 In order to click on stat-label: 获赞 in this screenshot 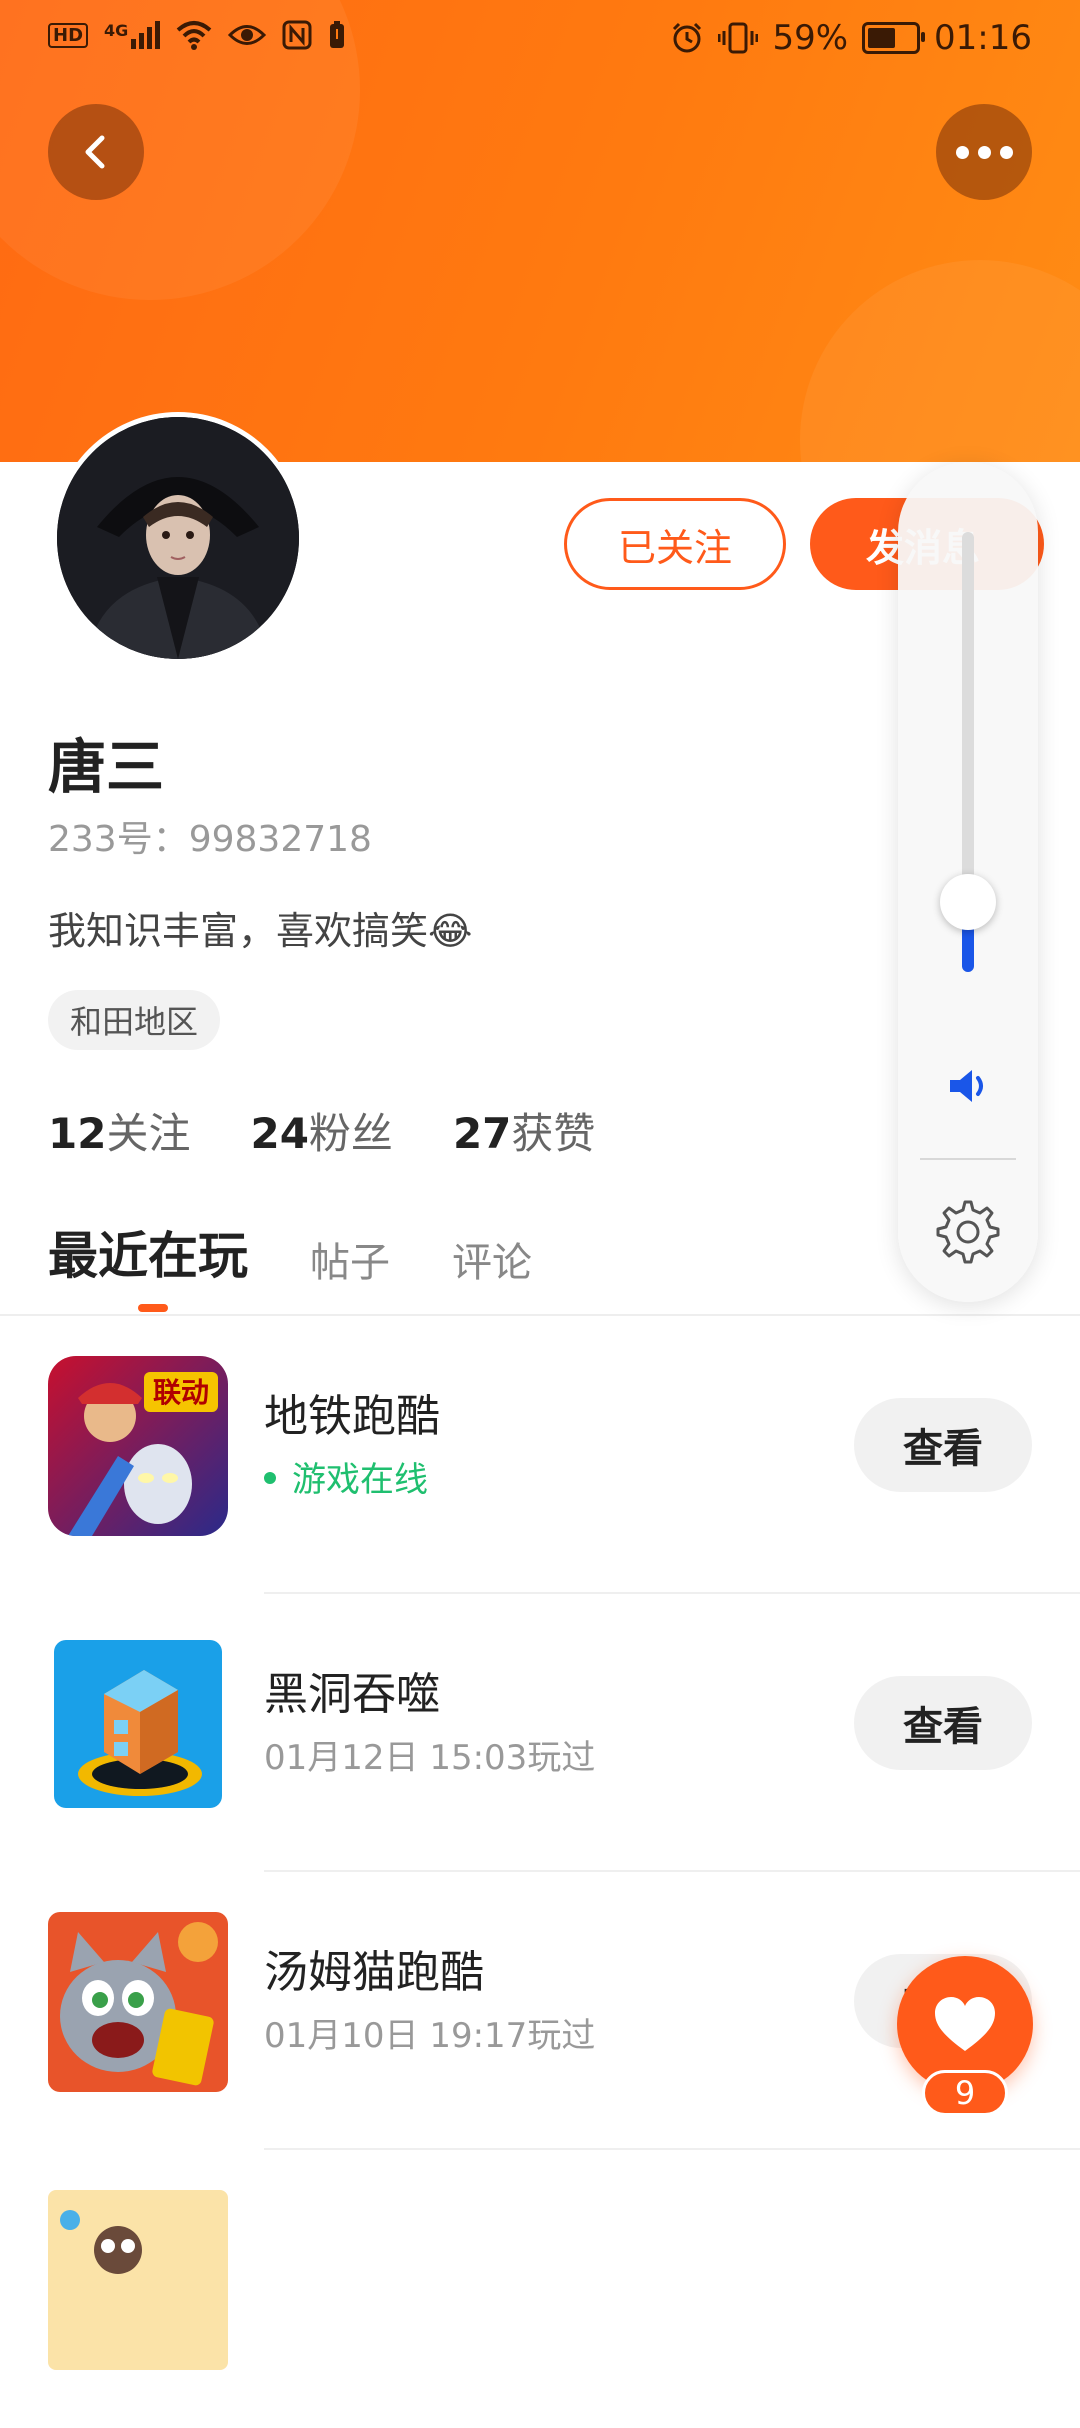, I will do `click(553, 1133)`.